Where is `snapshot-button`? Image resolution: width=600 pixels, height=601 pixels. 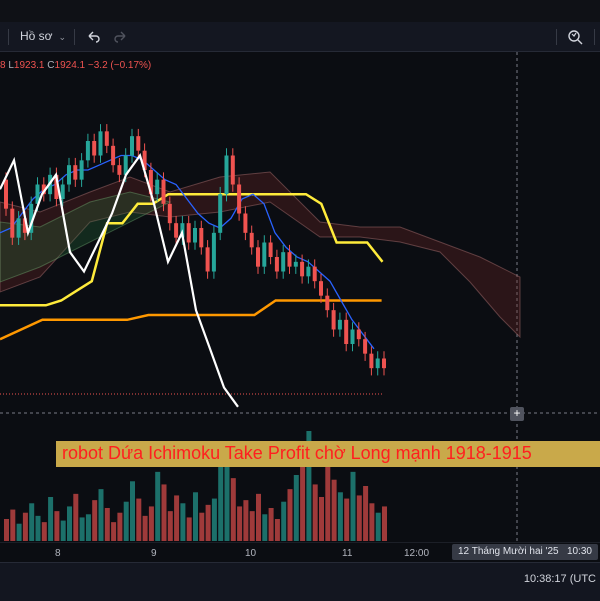 snapshot-button is located at coordinates (575, 37).